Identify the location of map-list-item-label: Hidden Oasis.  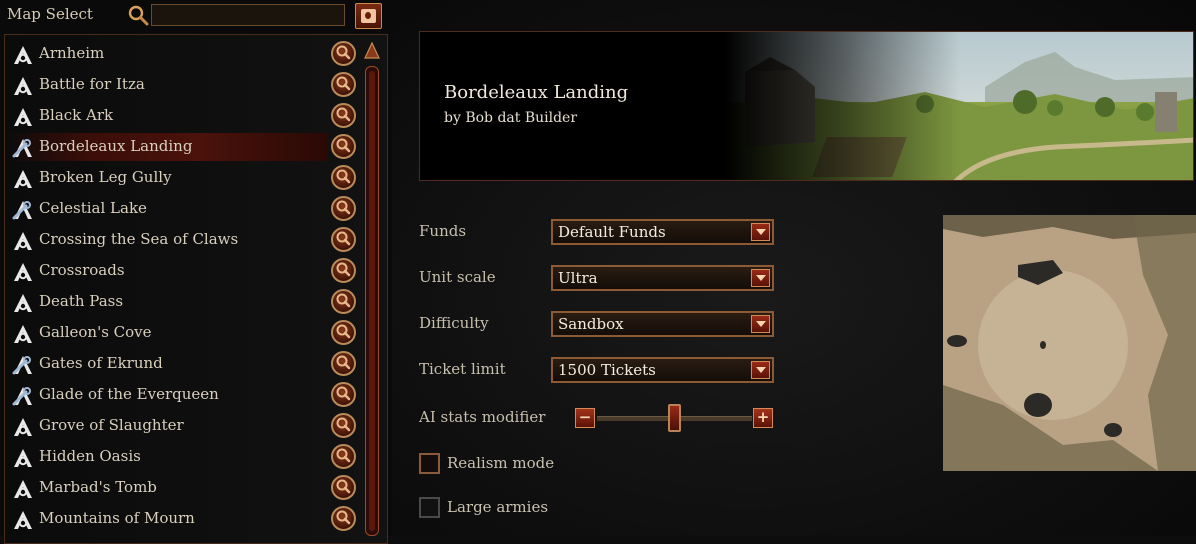
(90, 456).